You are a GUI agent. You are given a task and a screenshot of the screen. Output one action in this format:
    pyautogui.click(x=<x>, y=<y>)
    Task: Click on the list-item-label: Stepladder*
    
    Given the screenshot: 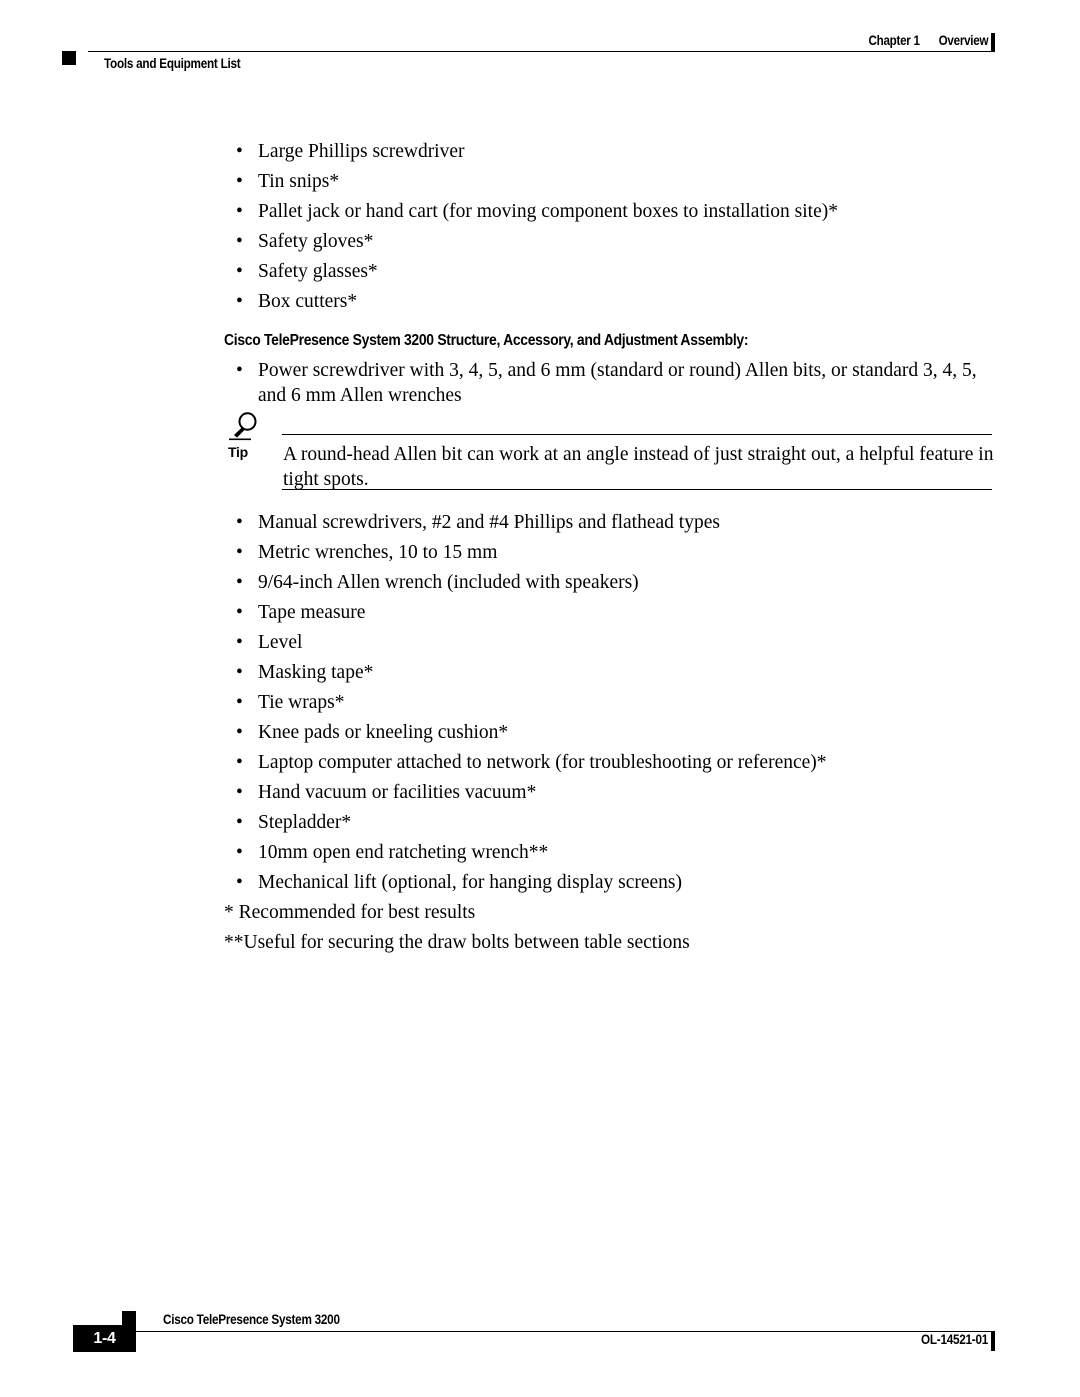 What is the action you would take?
    pyautogui.click(x=305, y=822)
    